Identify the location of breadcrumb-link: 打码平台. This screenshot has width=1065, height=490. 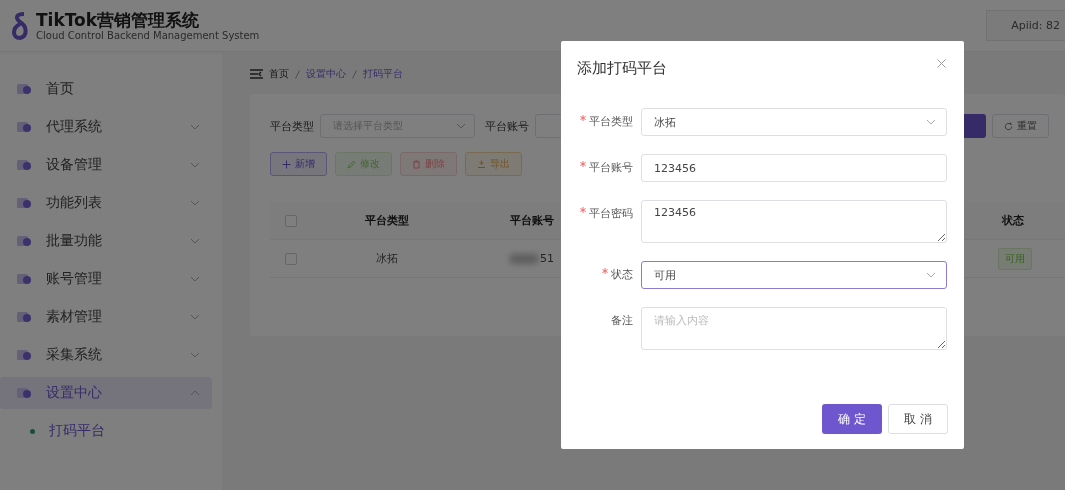
(383, 74).